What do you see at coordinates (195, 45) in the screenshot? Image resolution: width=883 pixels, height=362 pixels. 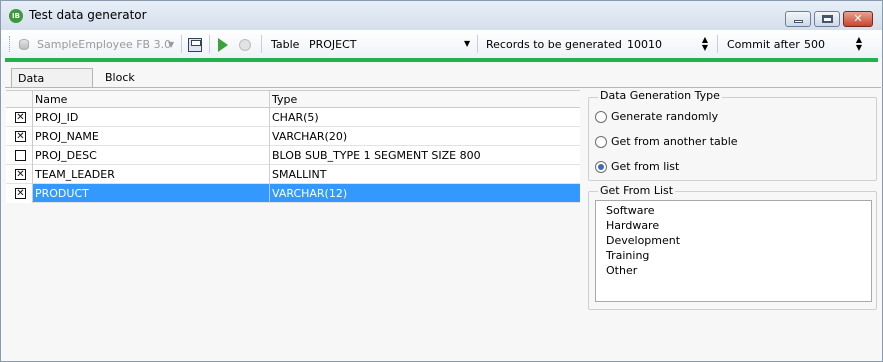 I see `save-icon` at bounding box center [195, 45].